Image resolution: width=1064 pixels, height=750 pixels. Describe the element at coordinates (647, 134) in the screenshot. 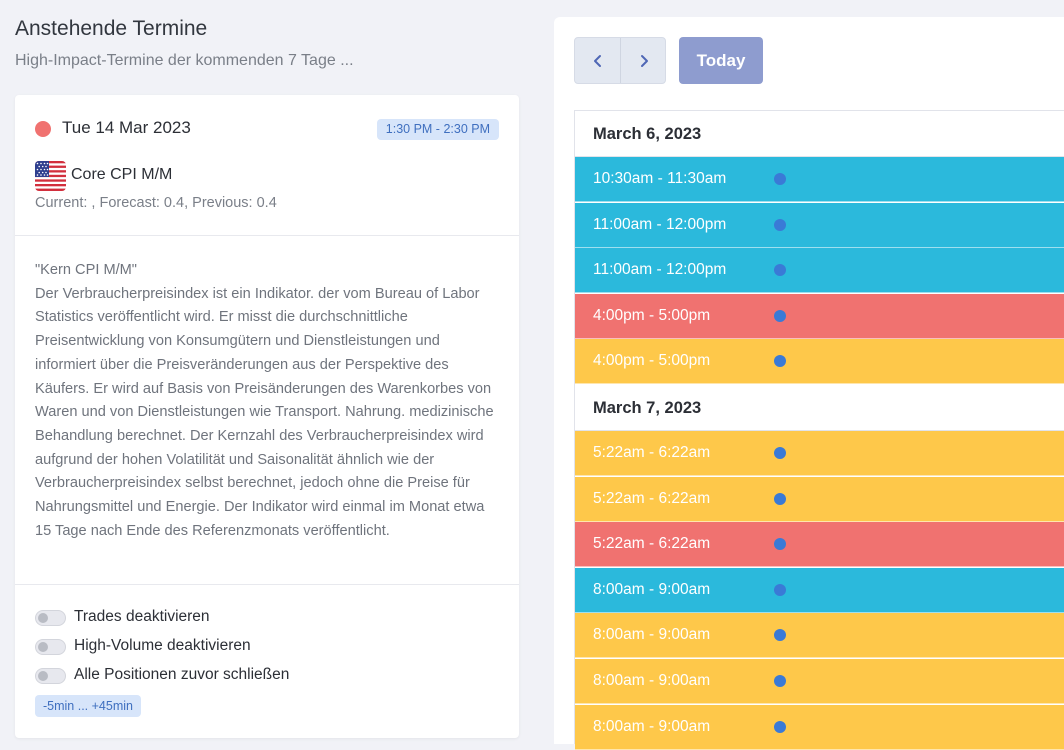

I see `day-label: March 6, 2023` at that location.